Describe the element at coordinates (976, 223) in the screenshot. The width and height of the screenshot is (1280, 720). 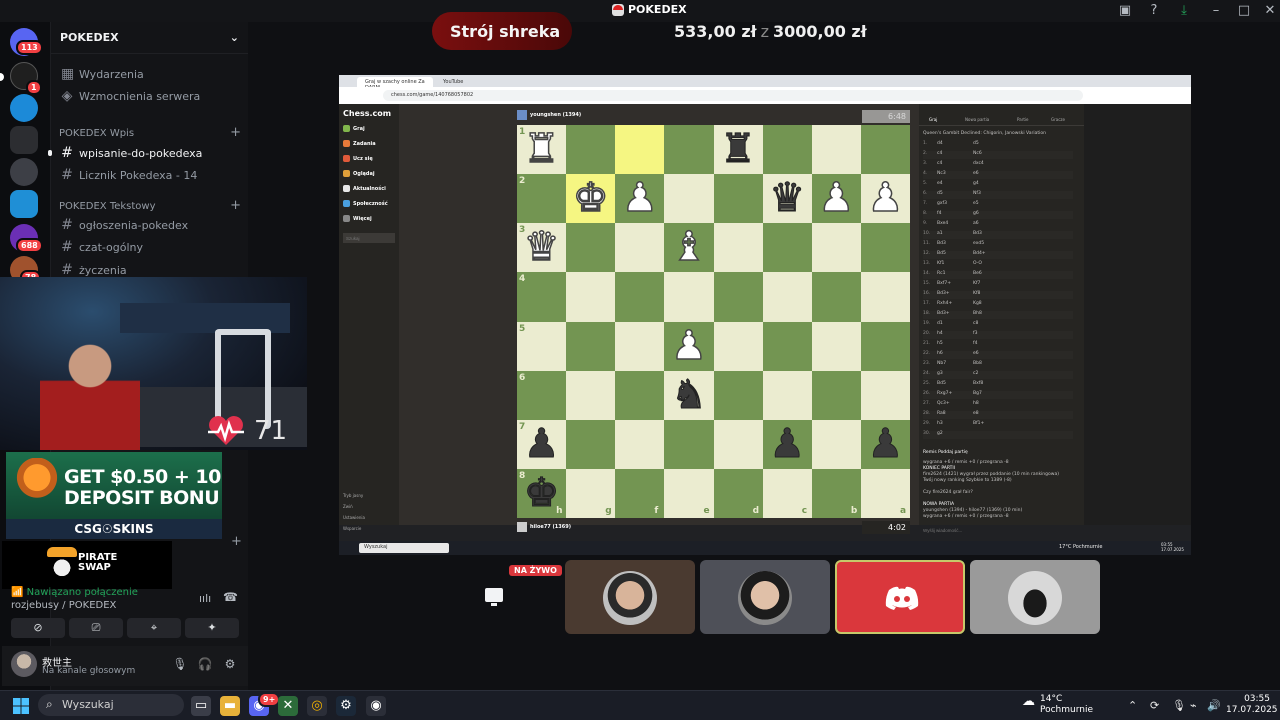
I see `move-san: a6` at that location.